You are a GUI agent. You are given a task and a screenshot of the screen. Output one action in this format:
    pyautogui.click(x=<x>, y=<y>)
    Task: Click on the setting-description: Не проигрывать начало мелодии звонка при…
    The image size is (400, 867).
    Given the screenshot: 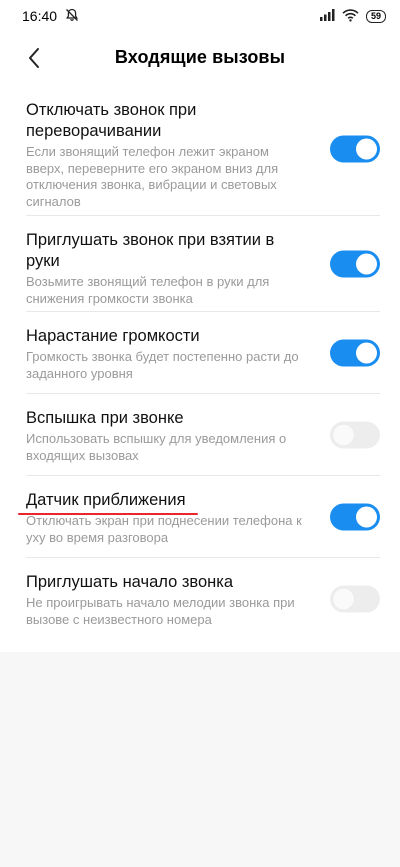 What is the action you would take?
    pyautogui.click(x=160, y=611)
    